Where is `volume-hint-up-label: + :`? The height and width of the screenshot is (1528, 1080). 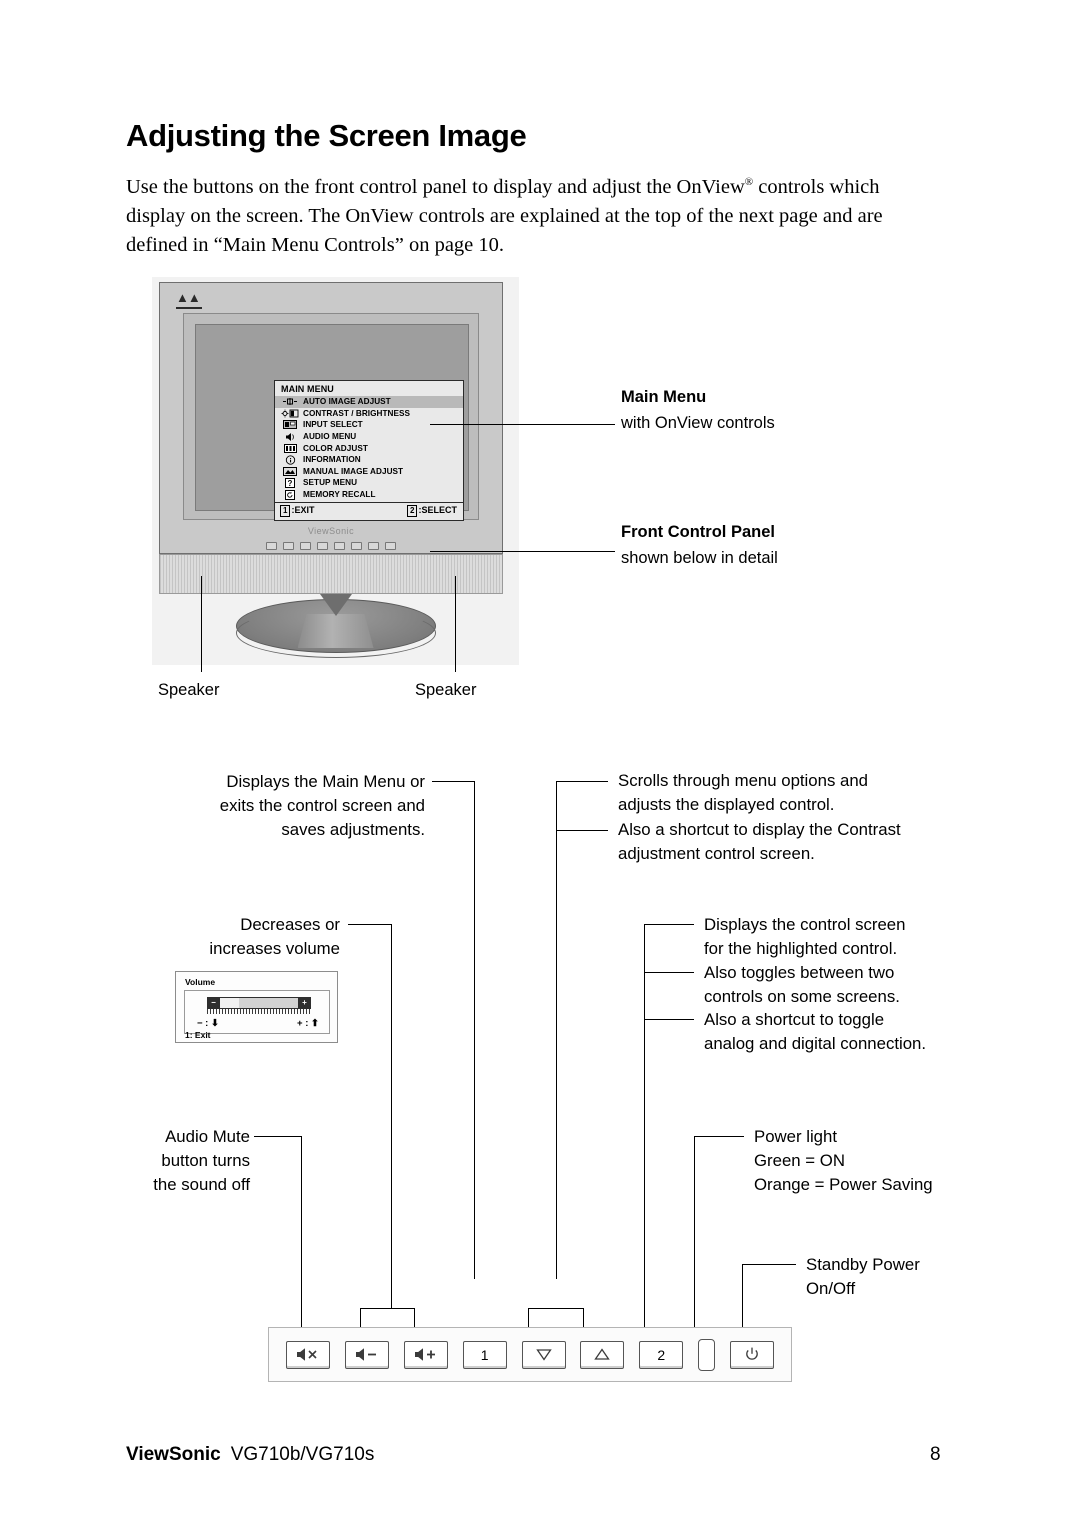 volume-hint-up-label: + : is located at coordinates (303, 1023).